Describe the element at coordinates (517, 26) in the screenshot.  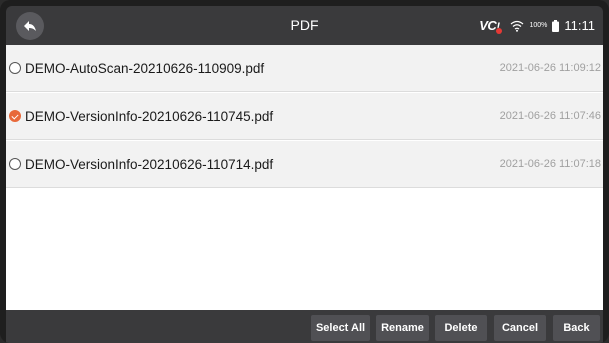
I see `wifi-icon` at that location.